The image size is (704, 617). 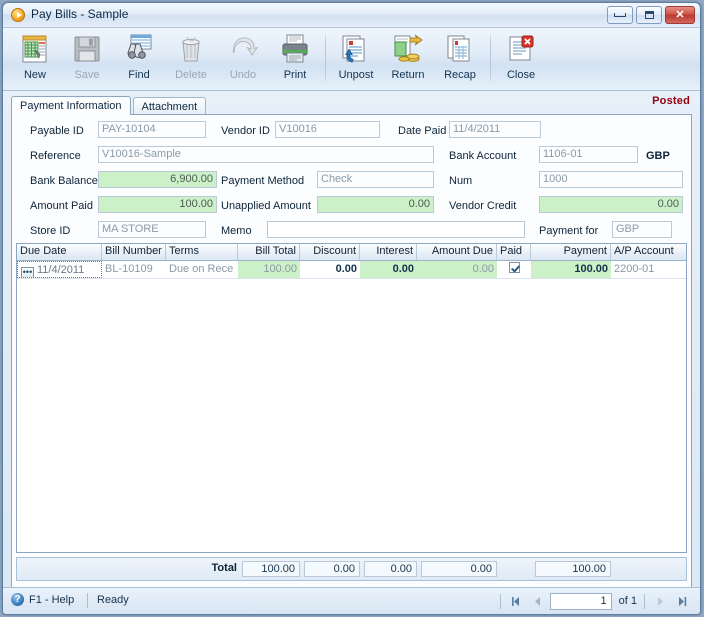 I want to click on input-date-paid: 11/4/2011, so click(x=495, y=129).